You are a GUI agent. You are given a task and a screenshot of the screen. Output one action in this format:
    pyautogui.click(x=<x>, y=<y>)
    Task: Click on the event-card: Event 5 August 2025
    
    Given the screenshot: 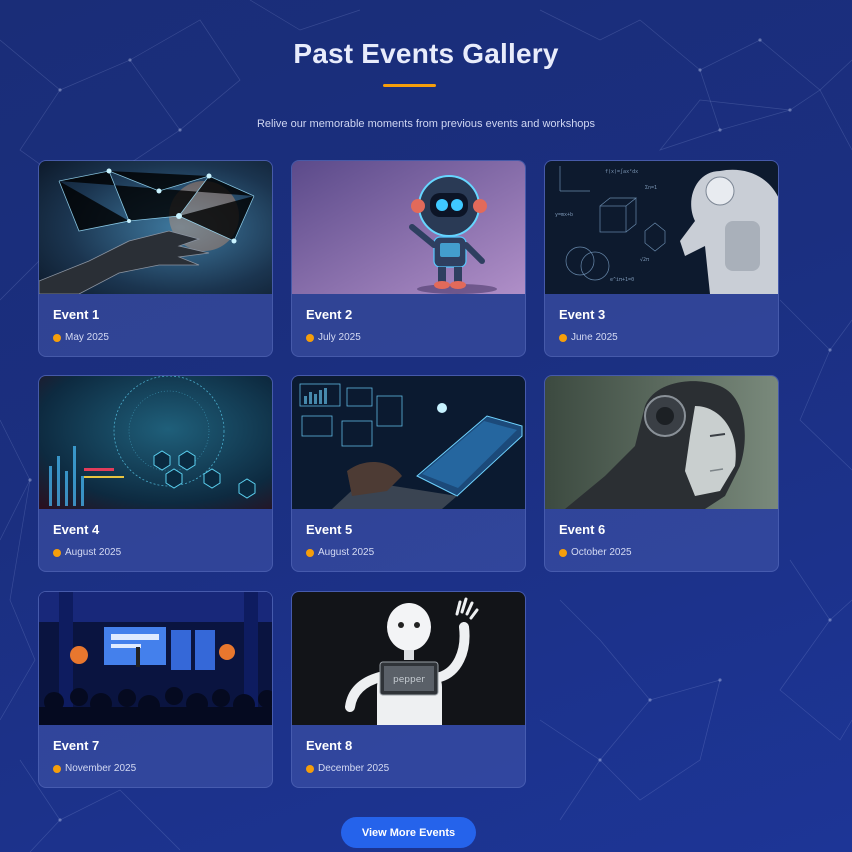 What is the action you would take?
    pyautogui.click(x=408, y=473)
    